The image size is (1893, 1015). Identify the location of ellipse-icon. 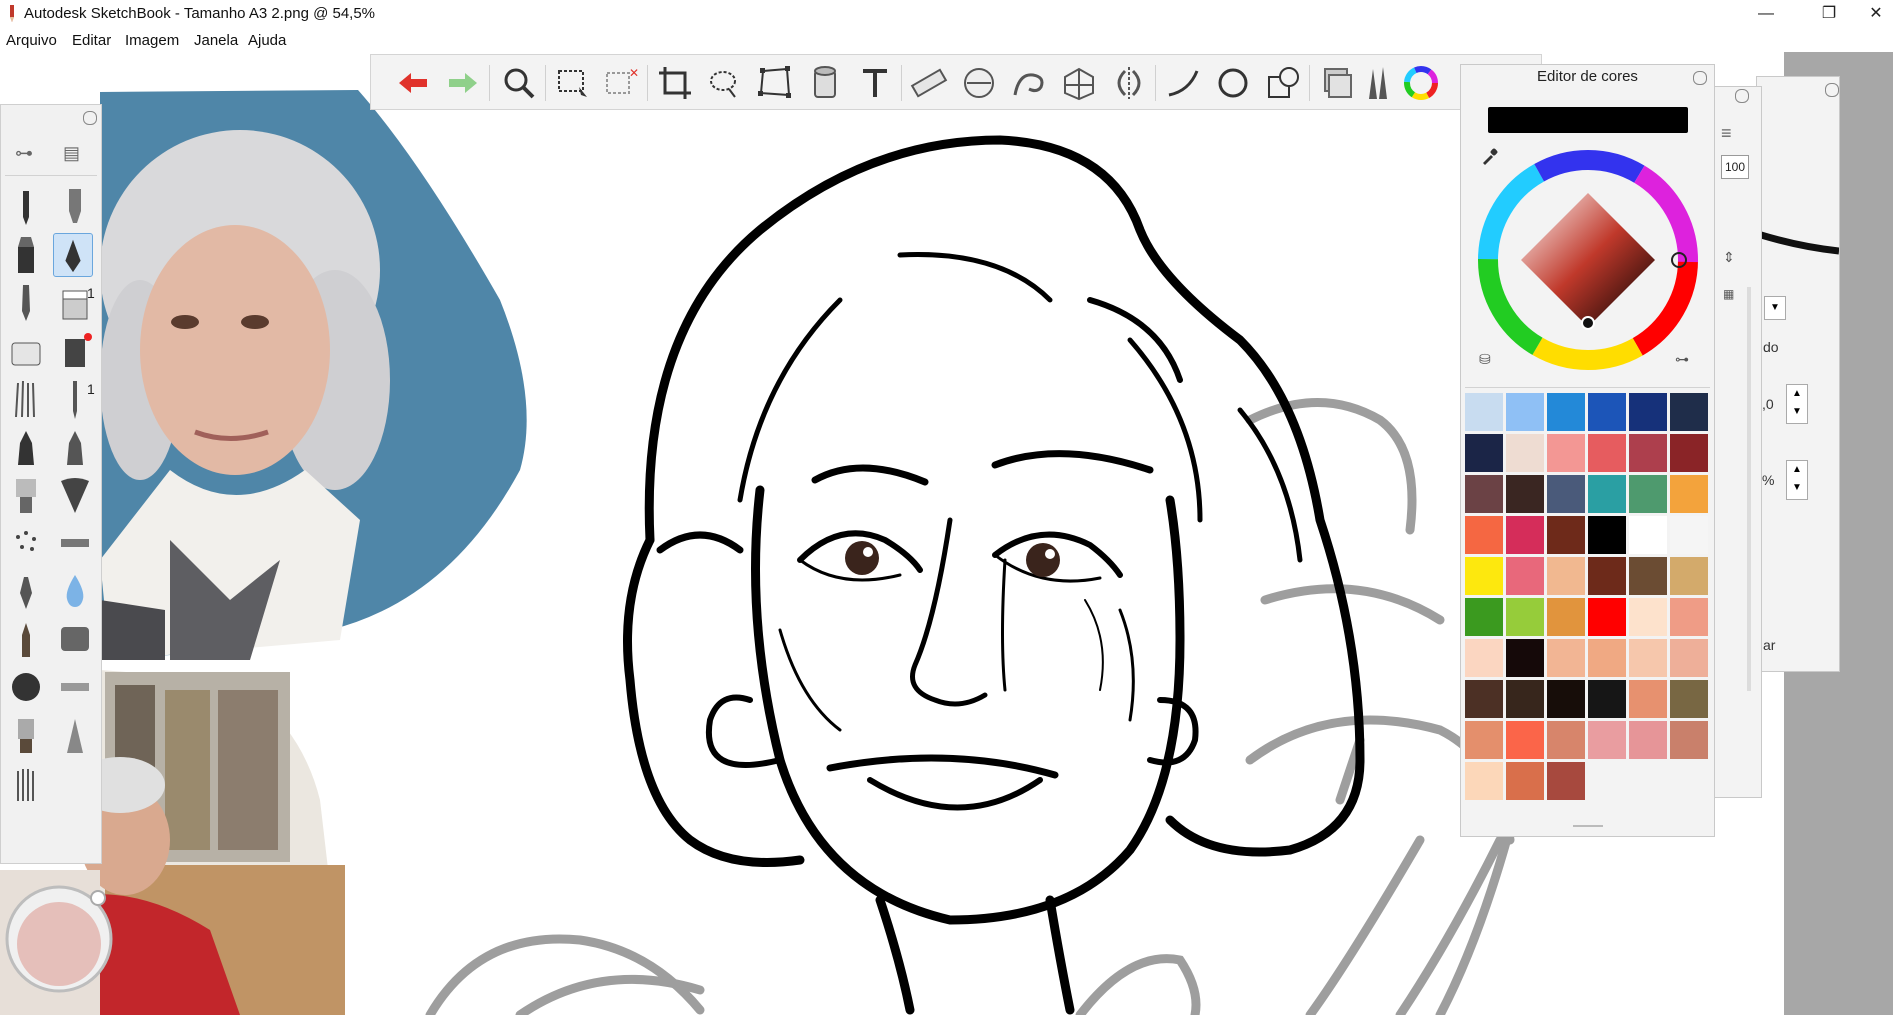
(1233, 83).